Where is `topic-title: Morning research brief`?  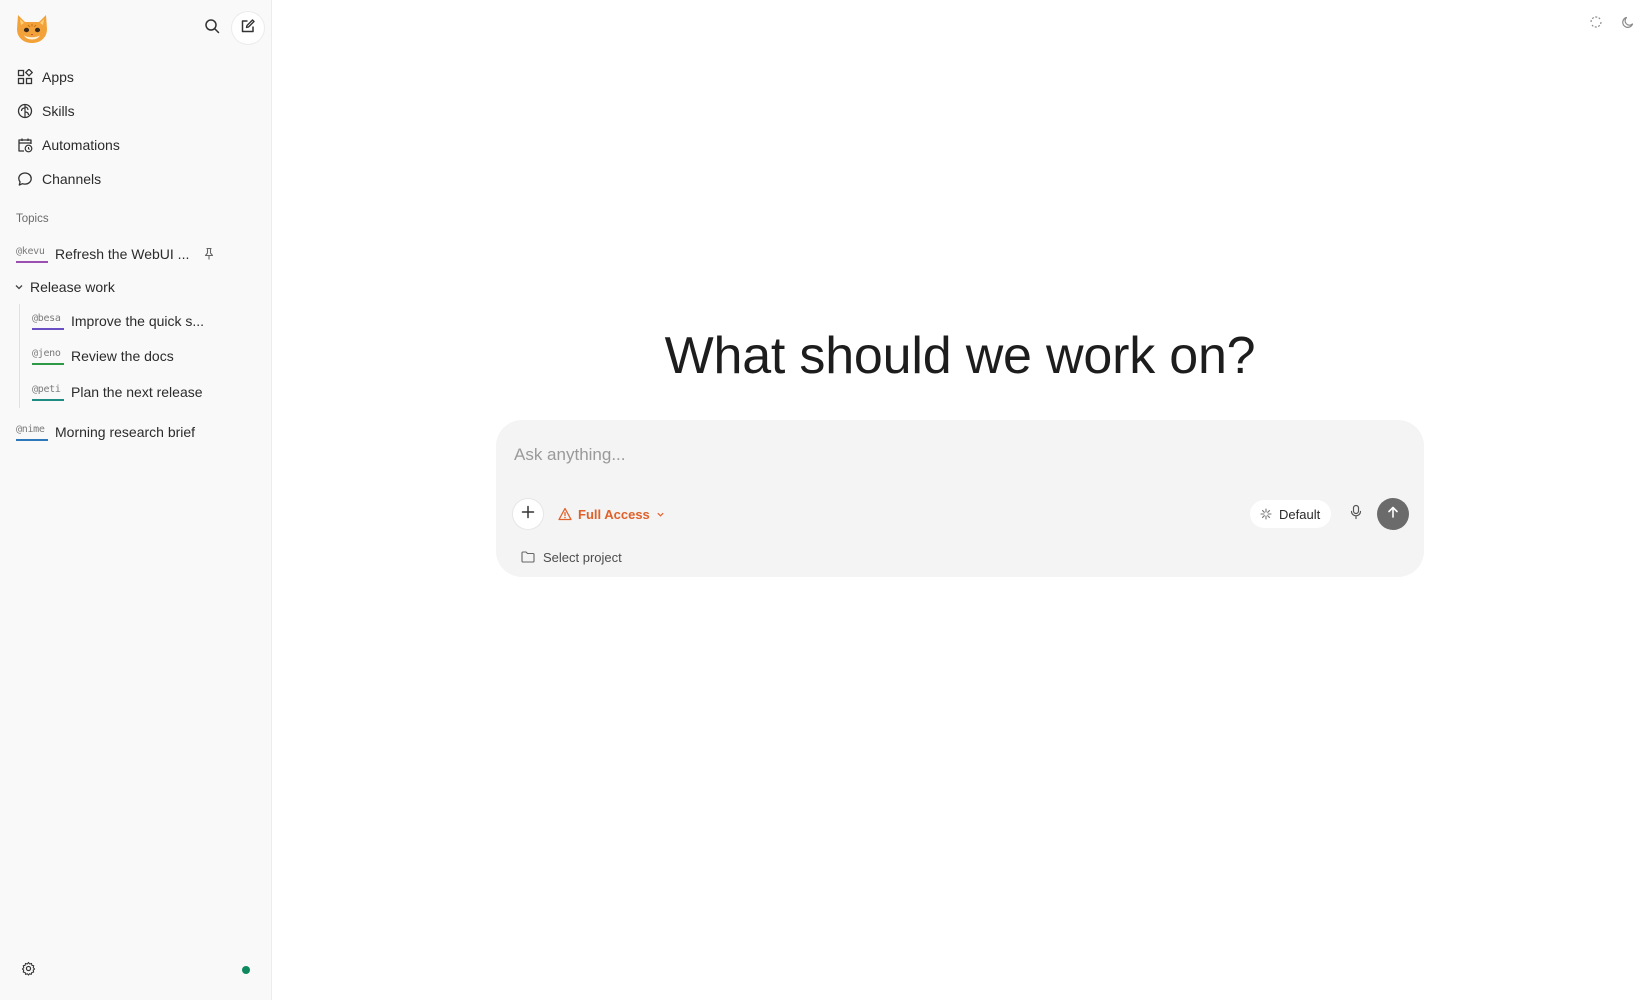 topic-title: Morning research brief is located at coordinates (125, 432).